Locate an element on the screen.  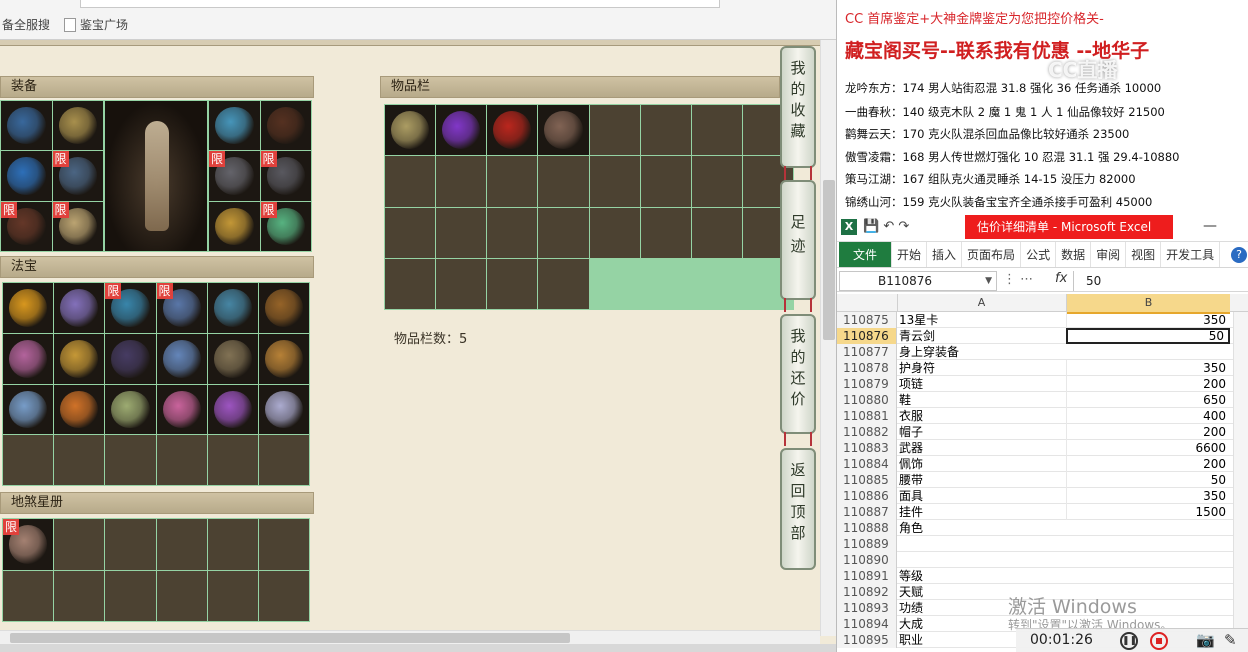
row-number: 110887 is located at coordinates (867, 512).